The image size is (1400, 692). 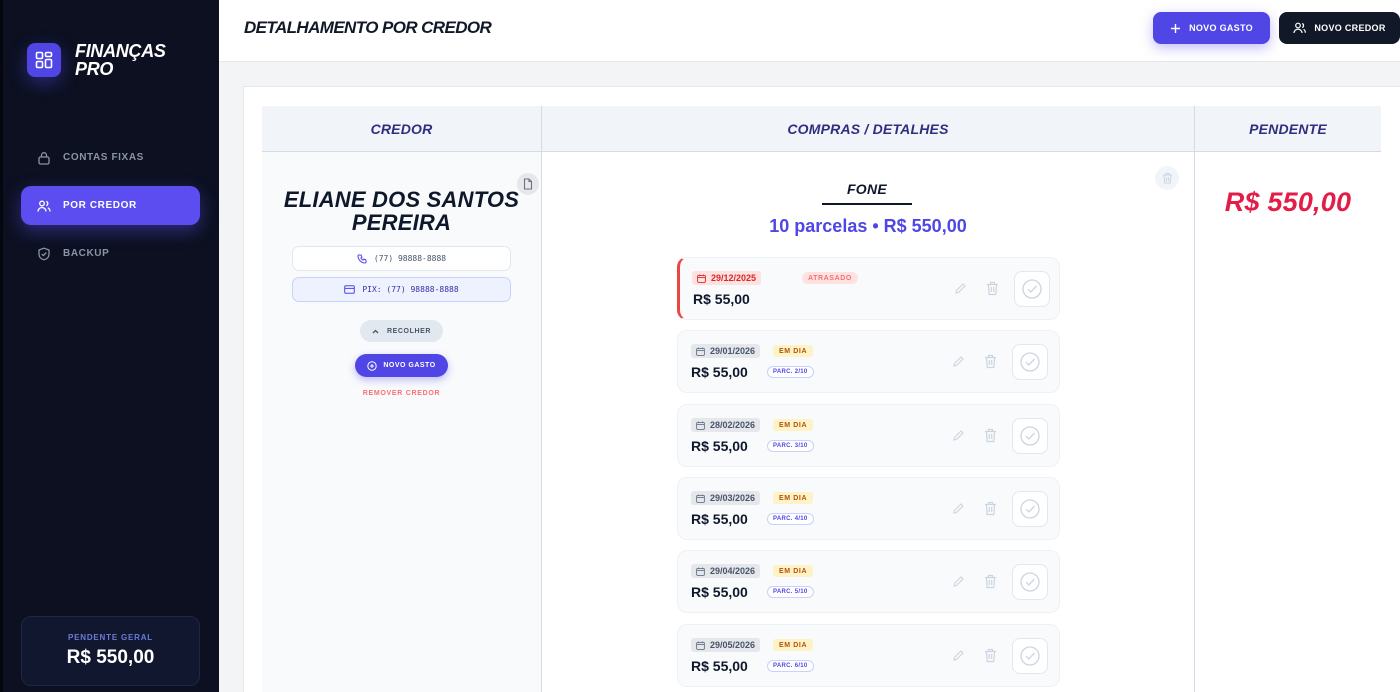 I want to click on users-icon, so click(x=44, y=206).